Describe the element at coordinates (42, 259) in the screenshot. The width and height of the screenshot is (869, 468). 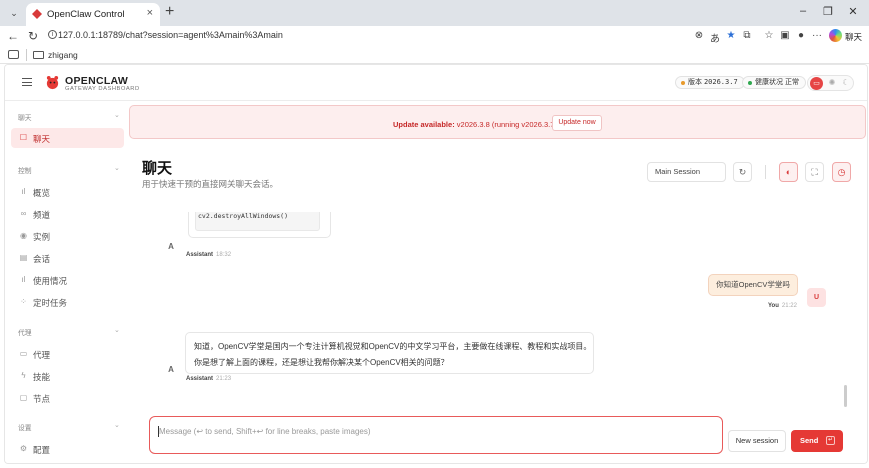
I see `sidebar-item-label: 会话` at that location.